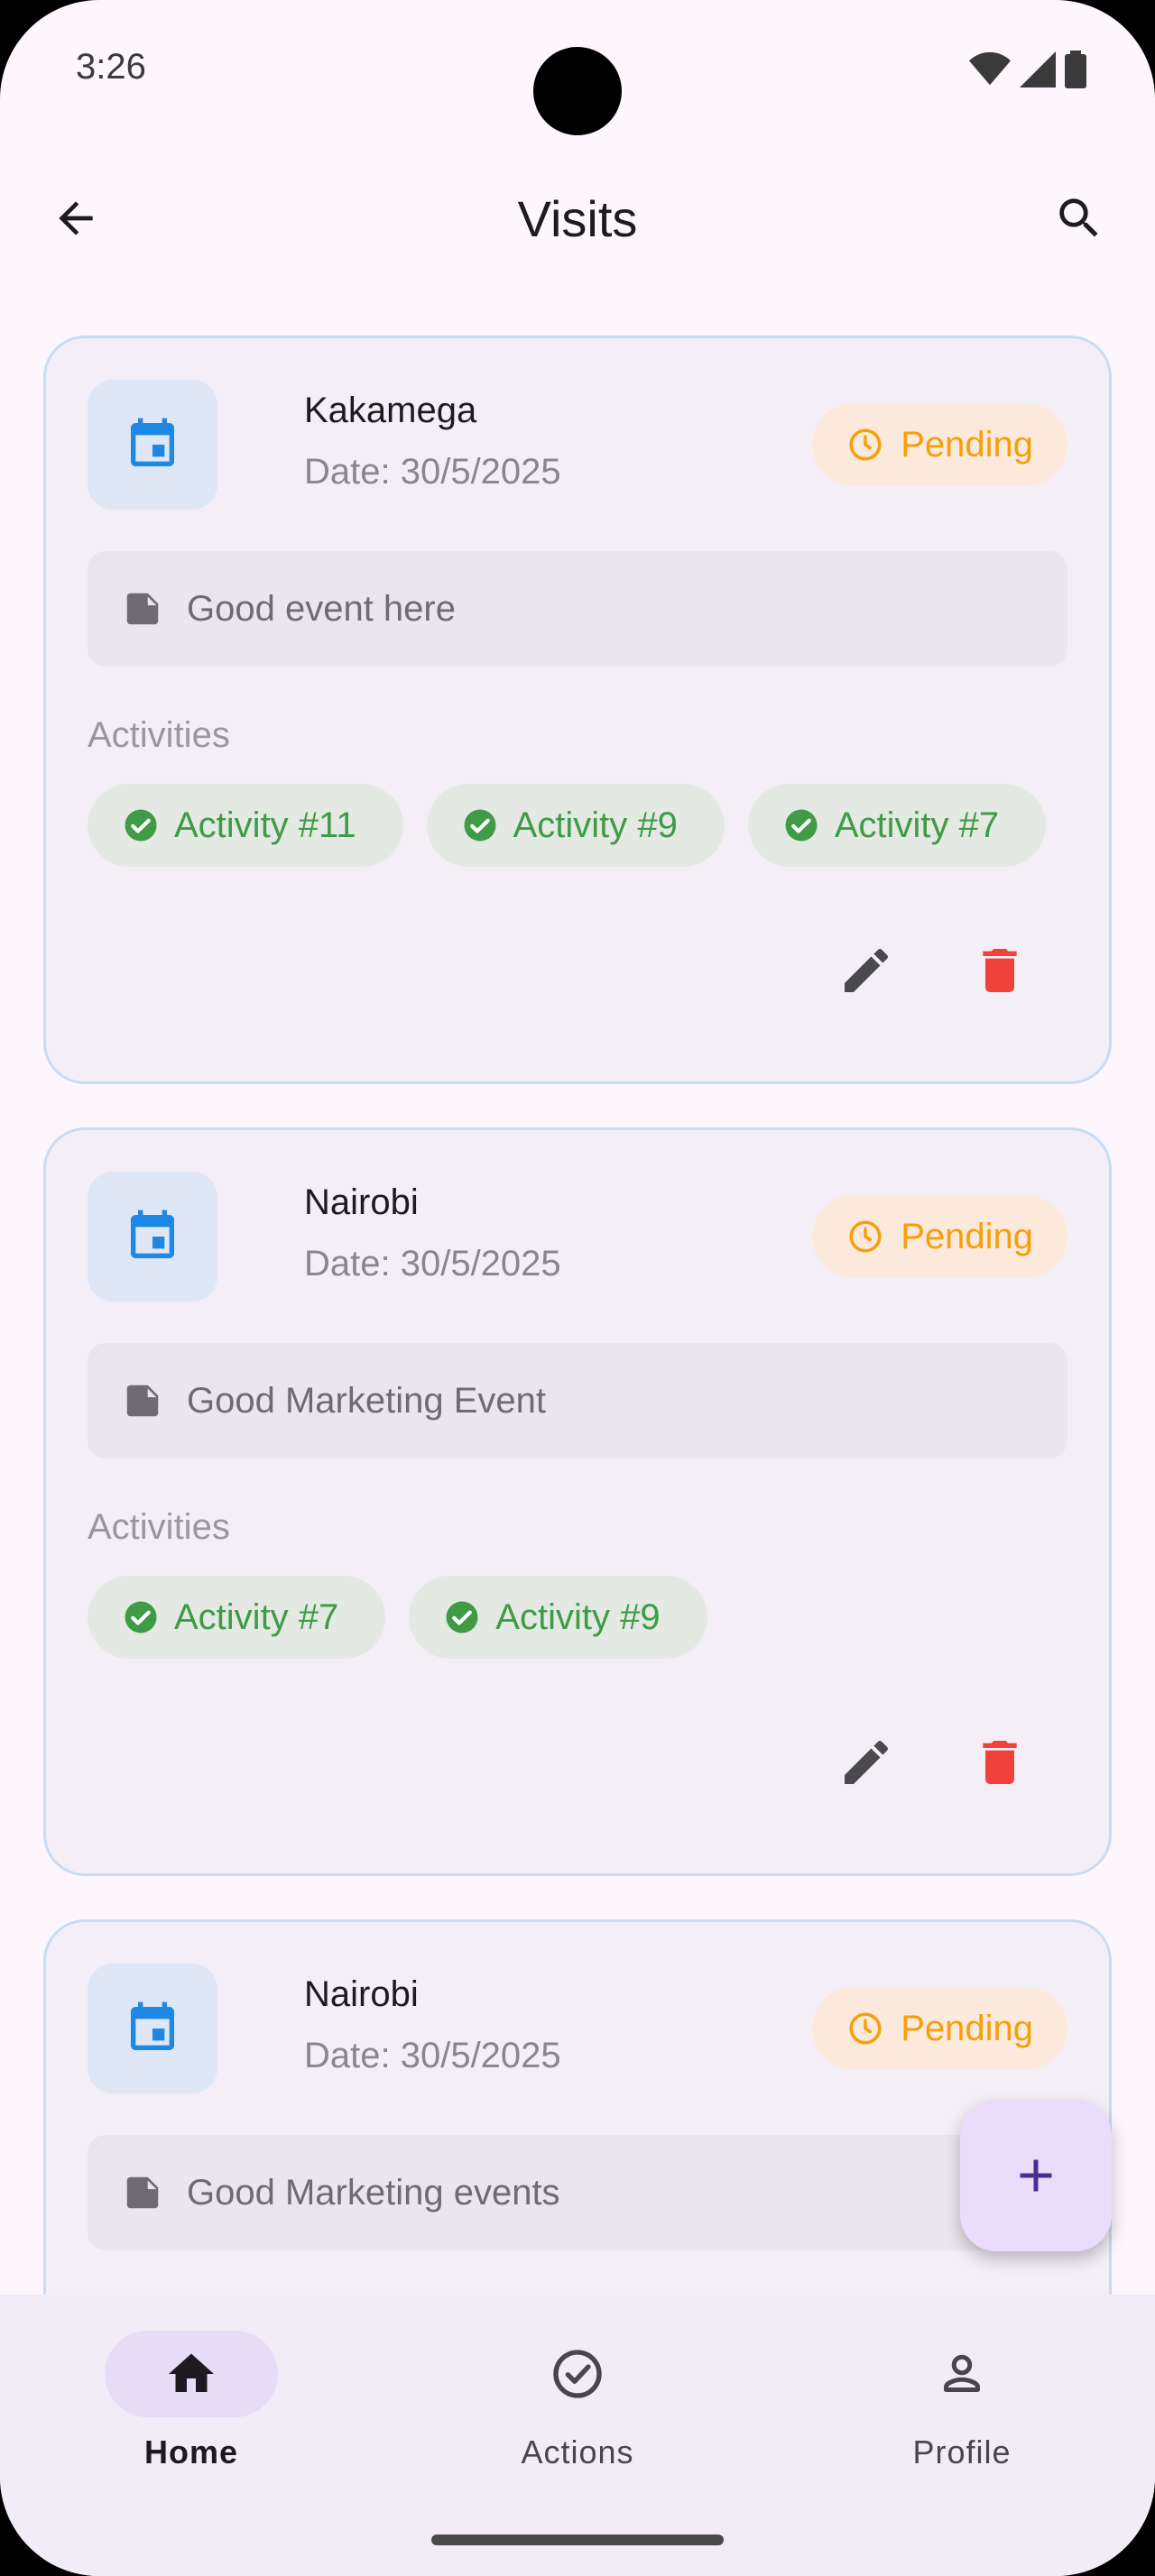 Image resolution: width=1155 pixels, height=2576 pixels. Describe the element at coordinates (990, 68) in the screenshot. I see `wifi-icon` at that location.